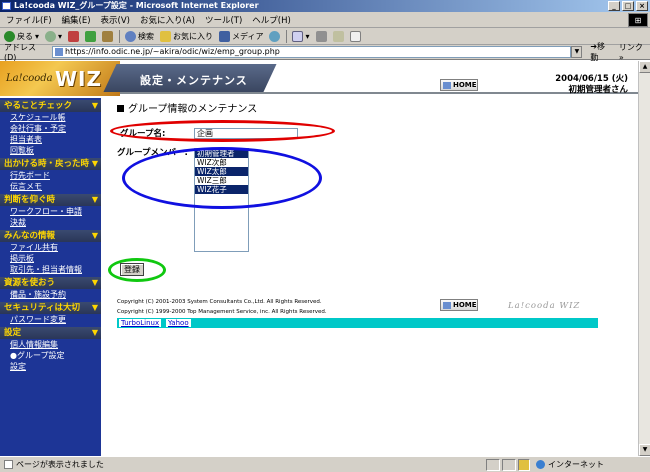  Describe the element at coordinates (459, 85) in the screenshot. I see `home-button-top: HOME` at that location.